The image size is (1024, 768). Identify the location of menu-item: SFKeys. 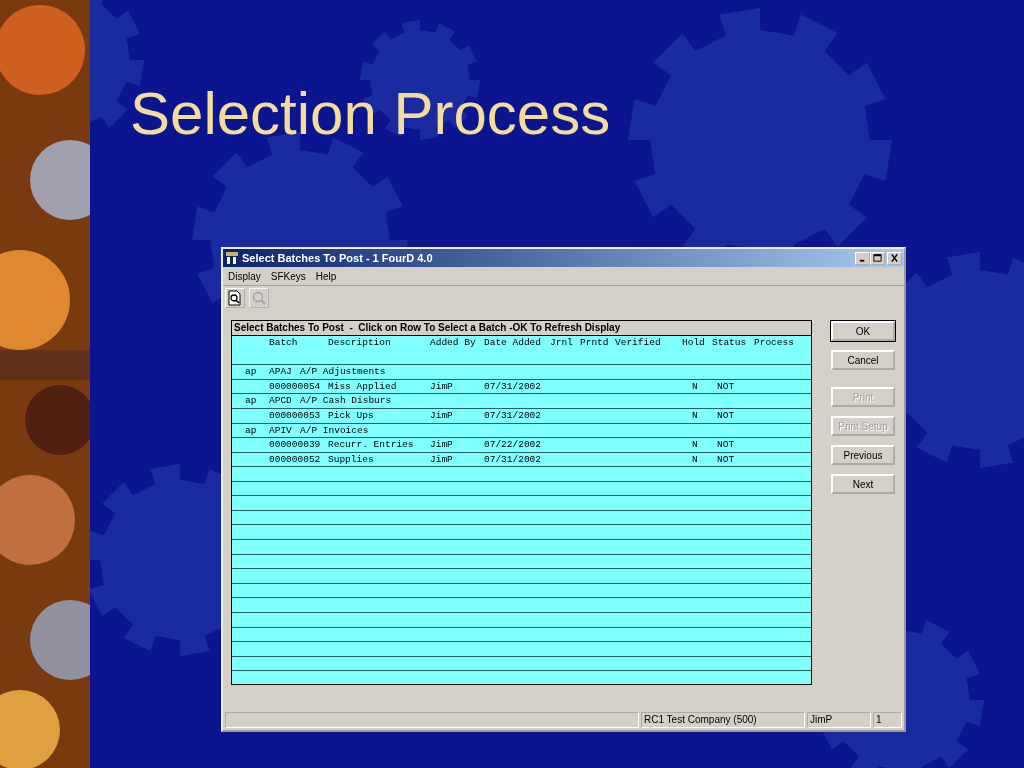
(288, 276).